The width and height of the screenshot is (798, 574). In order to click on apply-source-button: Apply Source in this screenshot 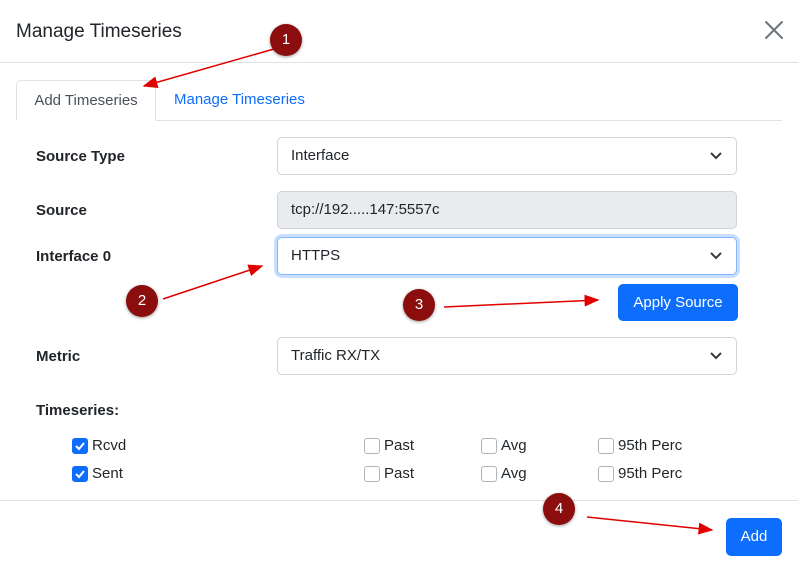, I will do `click(678, 302)`.